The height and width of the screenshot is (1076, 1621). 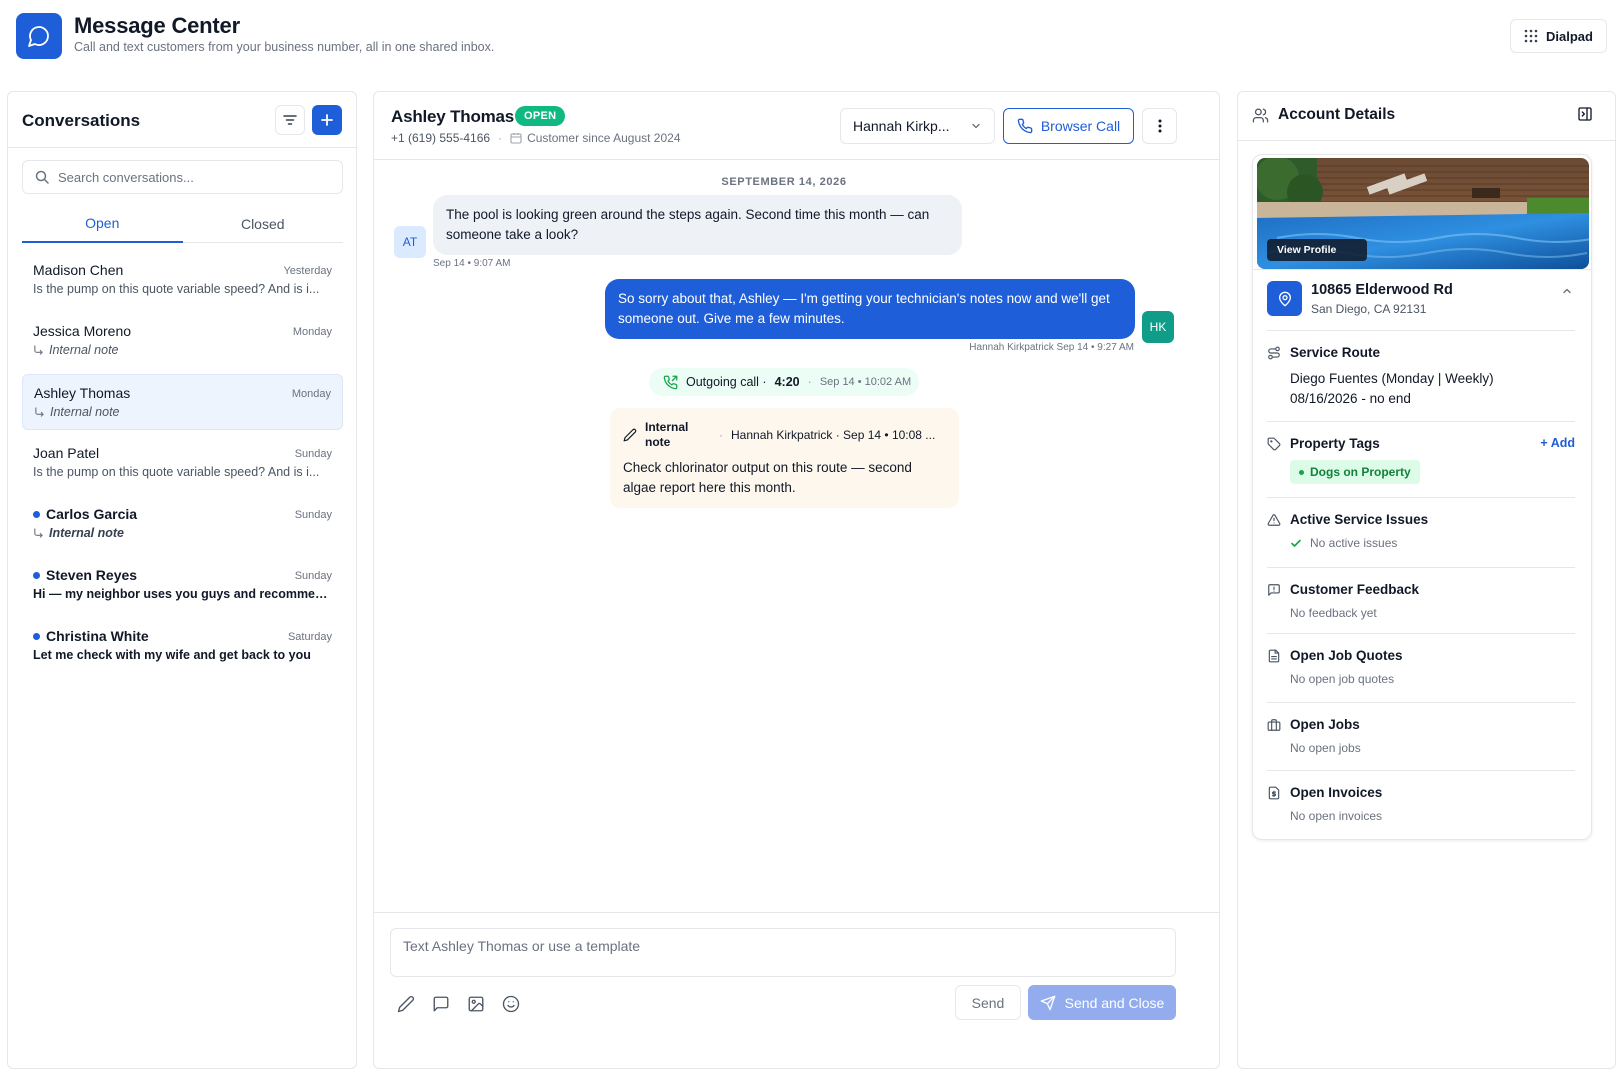 I want to click on chevron-up-icon, so click(x=1567, y=291).